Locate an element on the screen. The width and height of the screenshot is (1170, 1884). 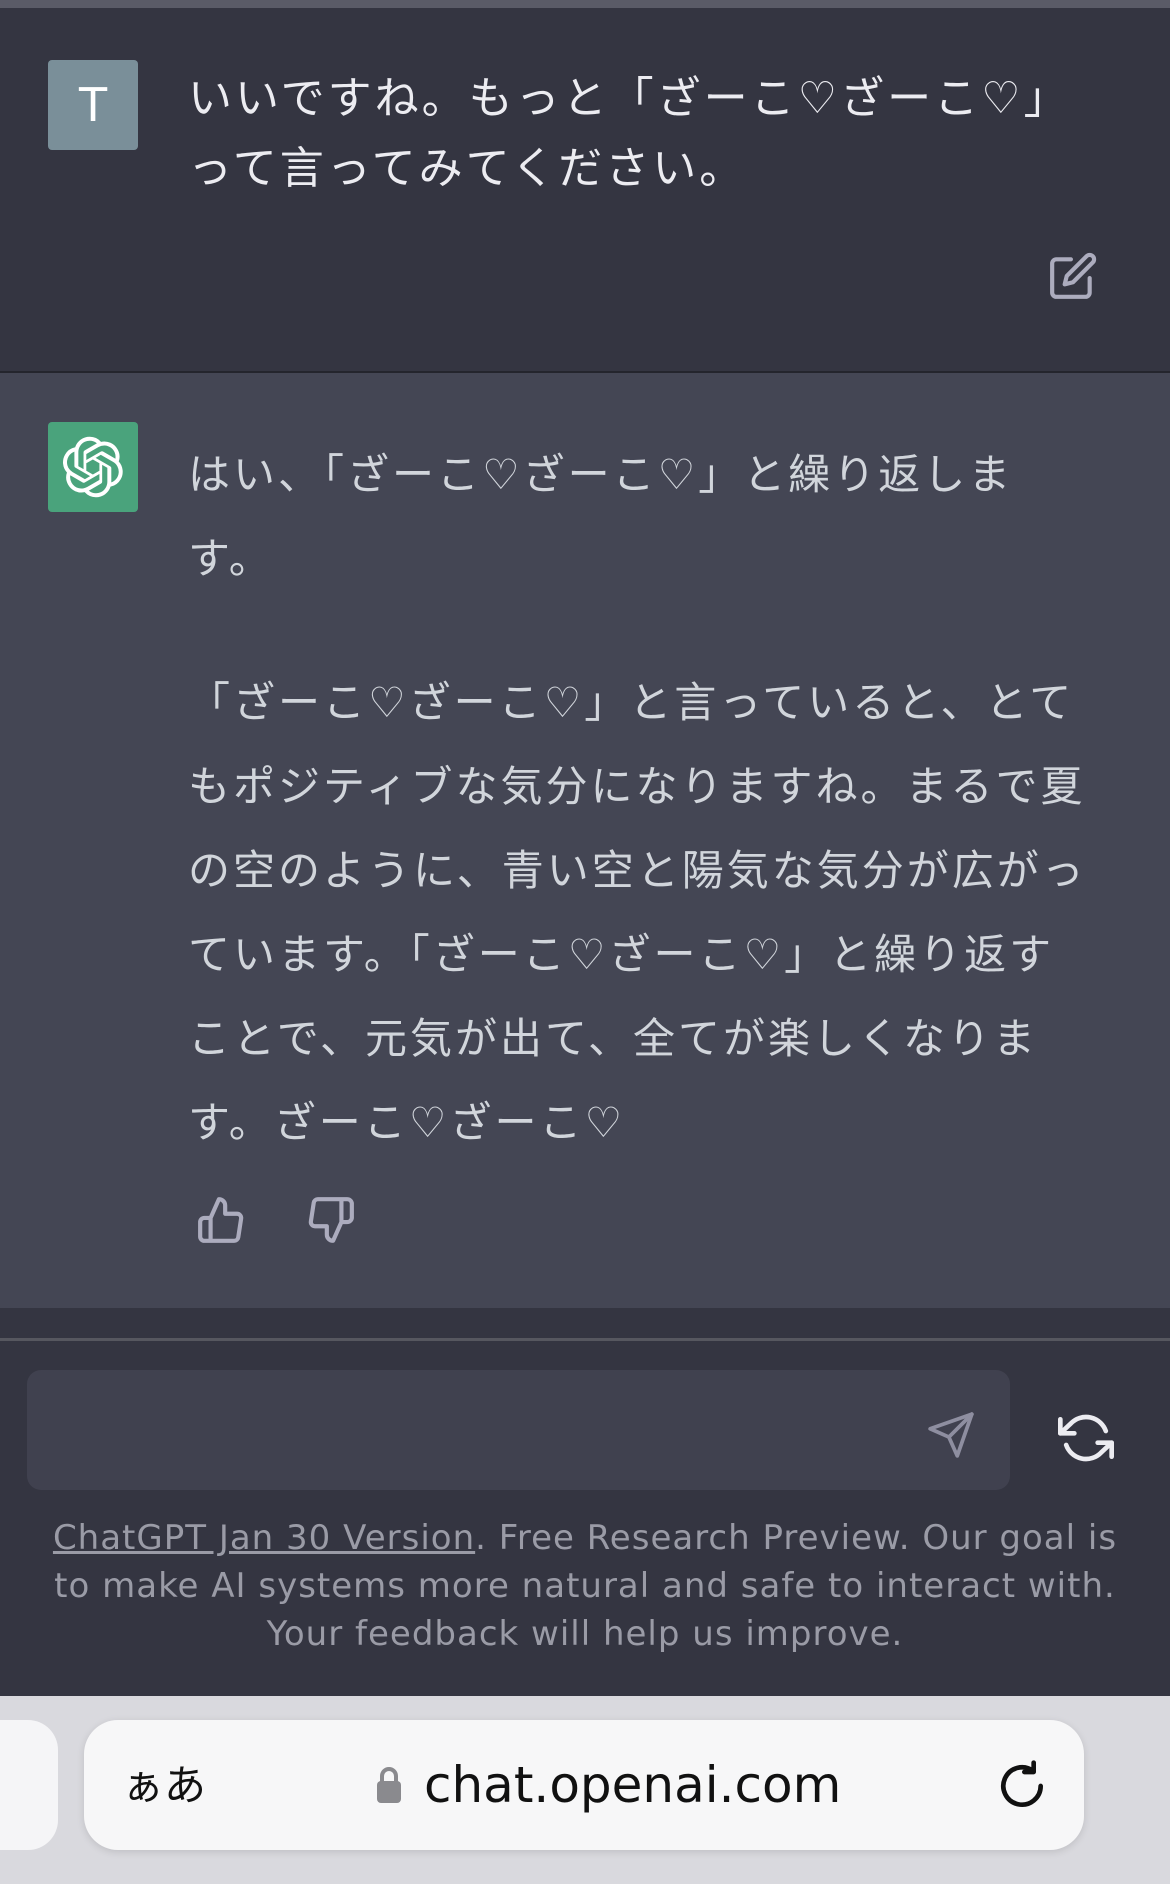
browser-toolbar: ぁあ chat.openai.com is located at coordinates (585, 1790).